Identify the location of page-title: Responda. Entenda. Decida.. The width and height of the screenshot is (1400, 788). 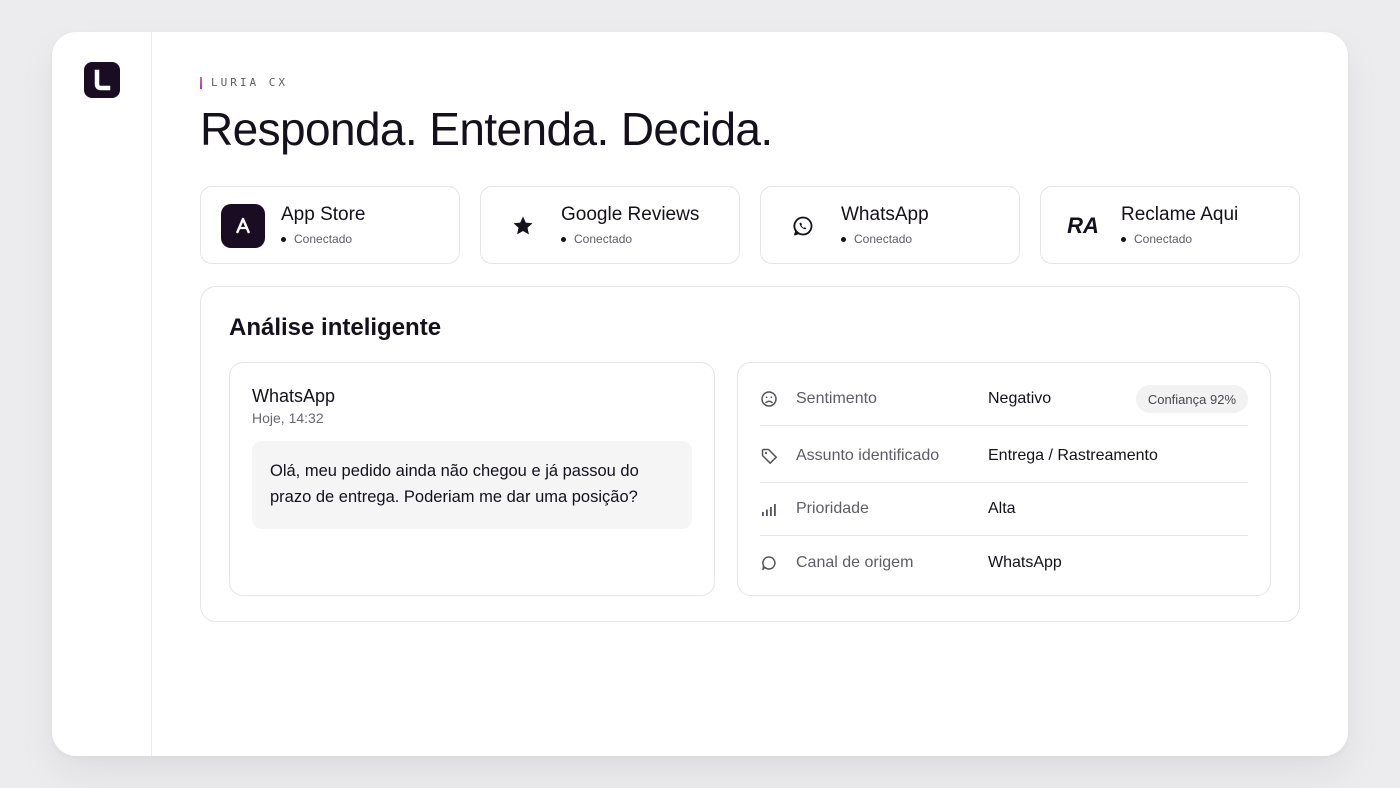
(486, 129).